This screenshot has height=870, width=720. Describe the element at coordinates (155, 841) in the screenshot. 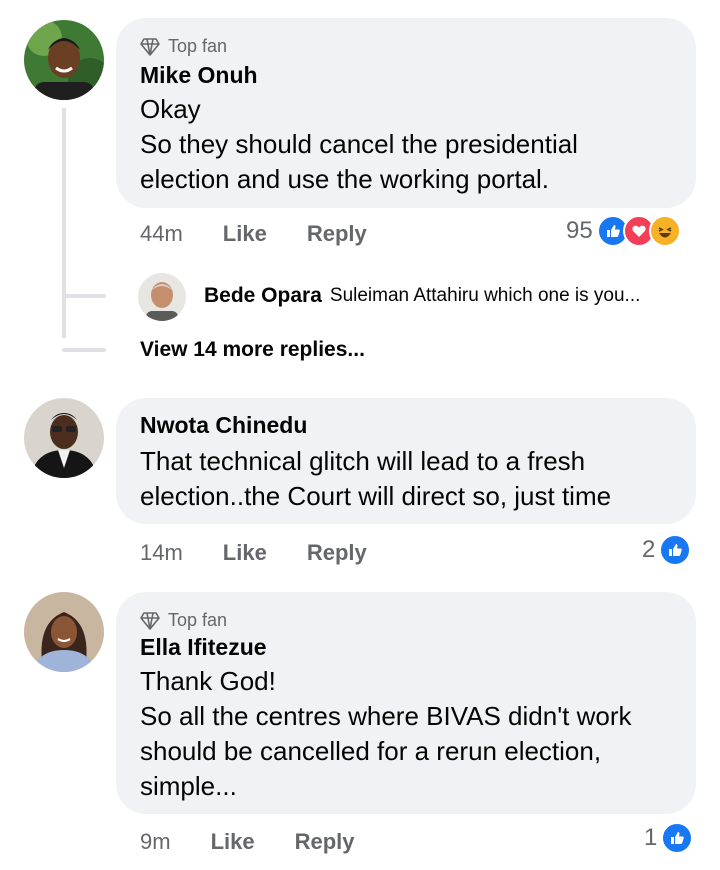

I see `comment-time: 9m` at that location.